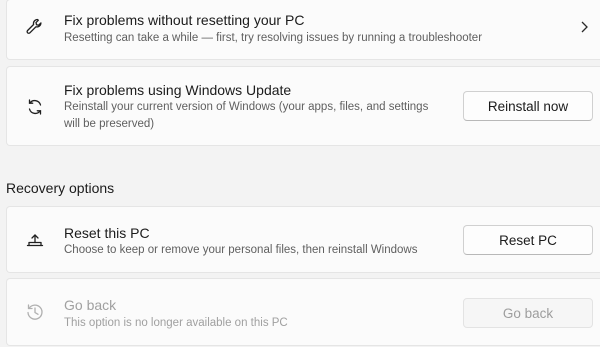 The height and width of the screenshot is (347, 600). Describe the element at coordinates (35, 107) in the screenshot. I see `refresh-icon` at that location.